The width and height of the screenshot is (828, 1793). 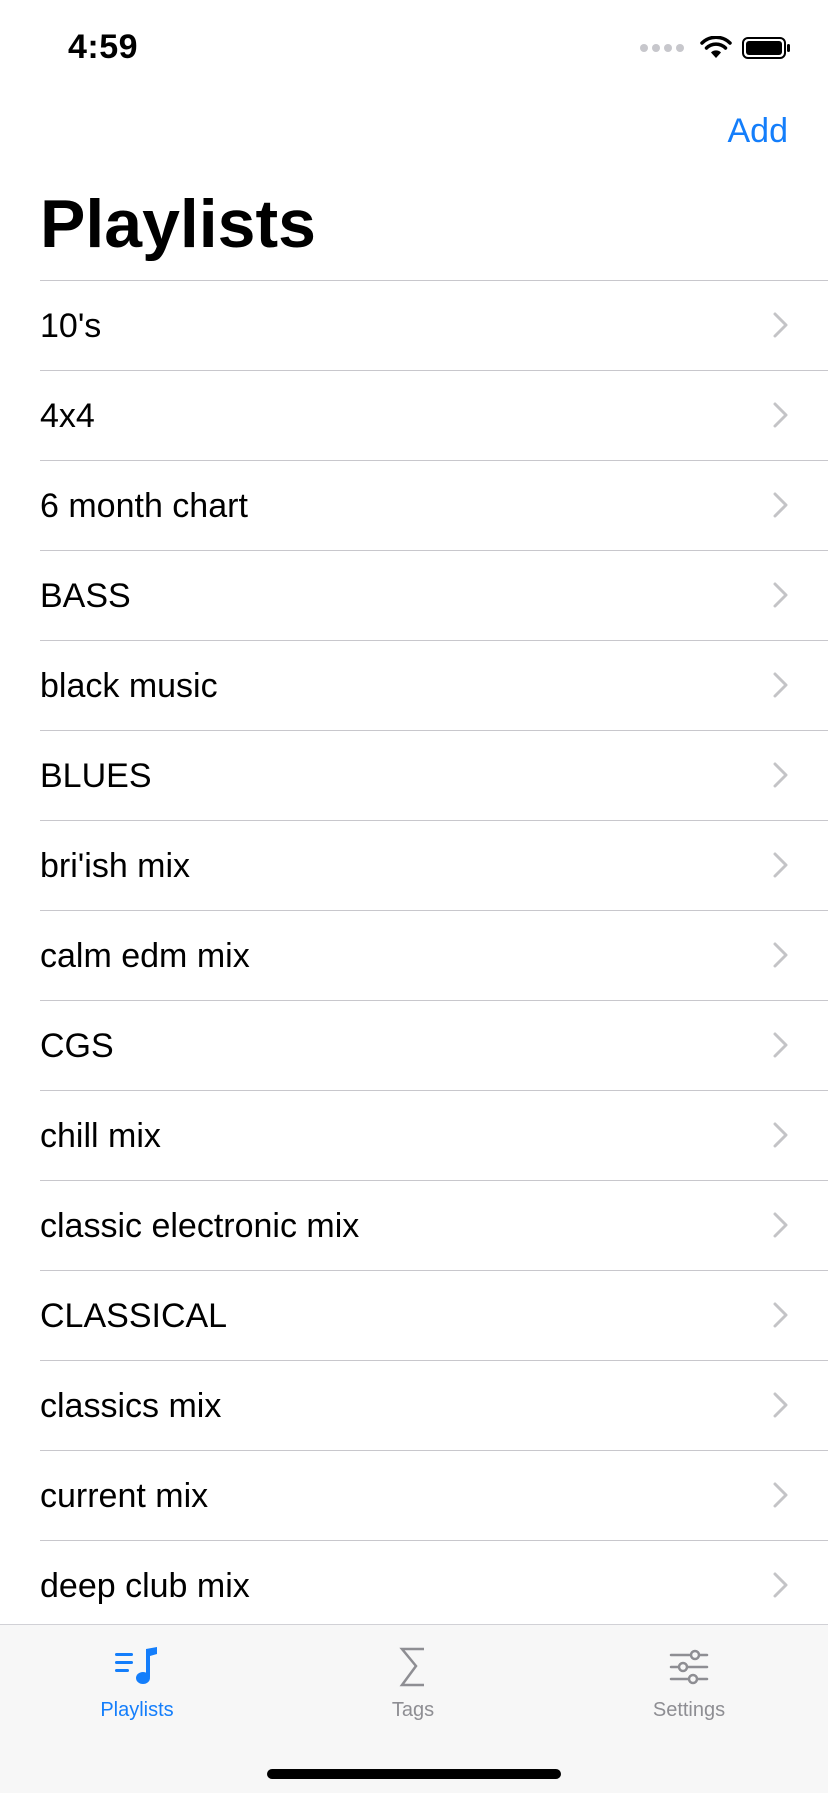 What do you see at coordinates (758, 131) in the screenshot?
I see `add-button: Add` at bounding box center [758, 131].